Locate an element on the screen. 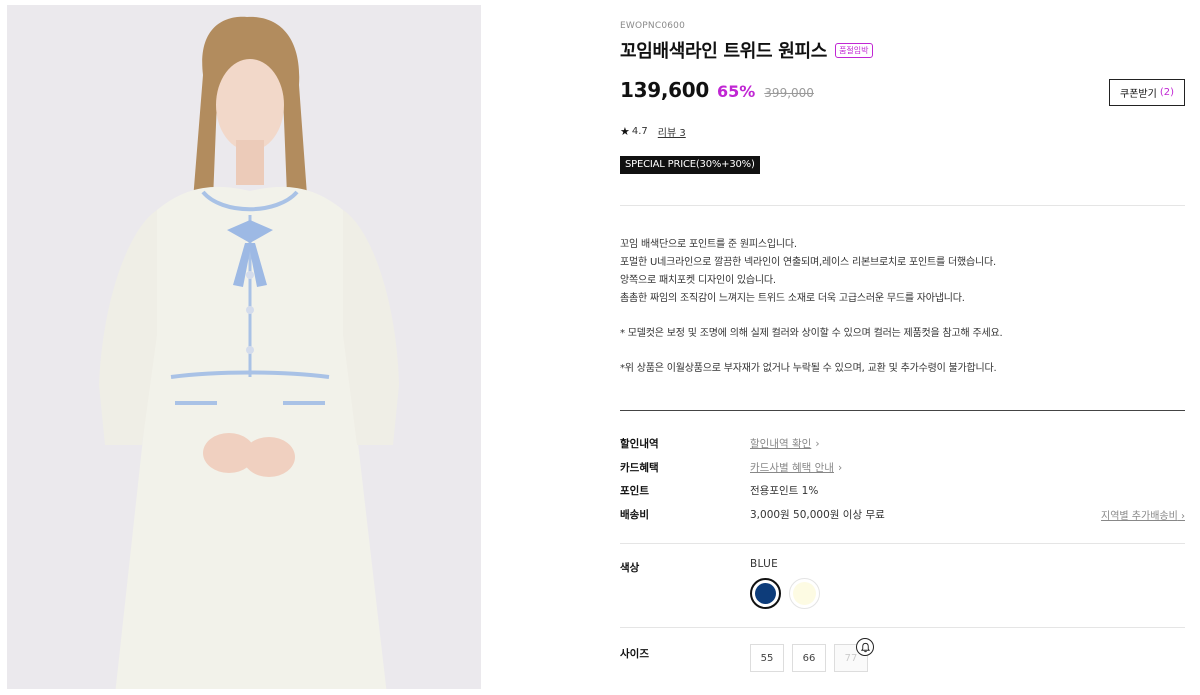 The width and height of the screenshot is (1200, 695). benefit-label: 카드혜택 is located at coordinates (639, 467).